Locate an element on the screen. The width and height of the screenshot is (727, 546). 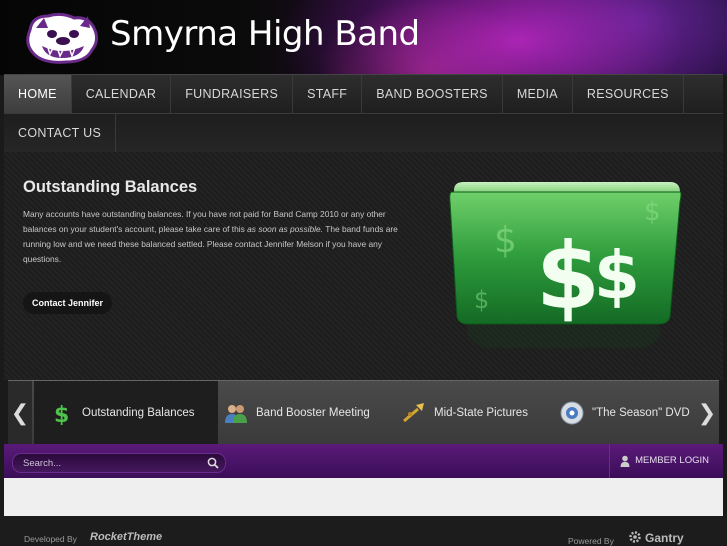
chevron-left-icon: ❮ is located at coordinates (20, 413).